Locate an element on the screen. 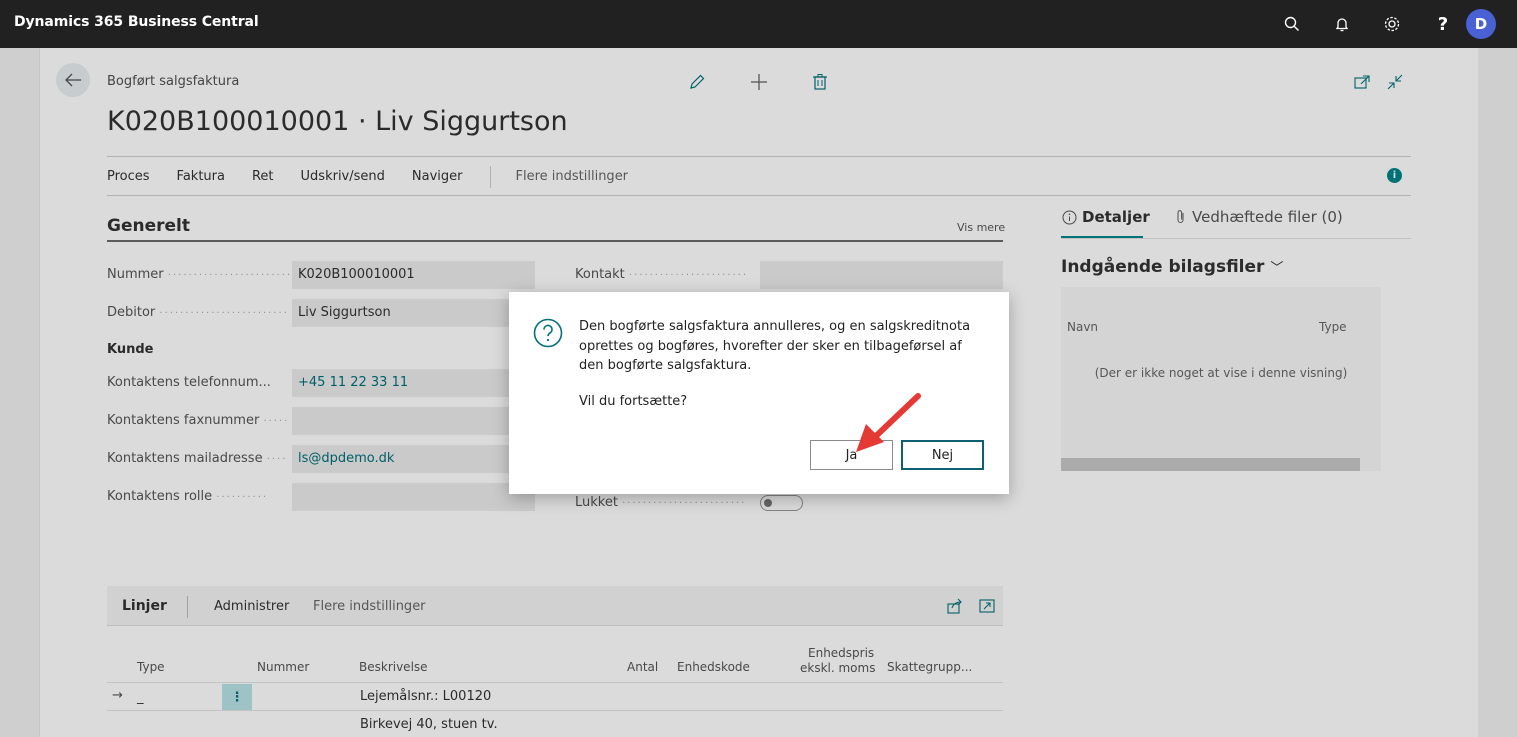  avatar: D is located at coordinates (1481, 24).